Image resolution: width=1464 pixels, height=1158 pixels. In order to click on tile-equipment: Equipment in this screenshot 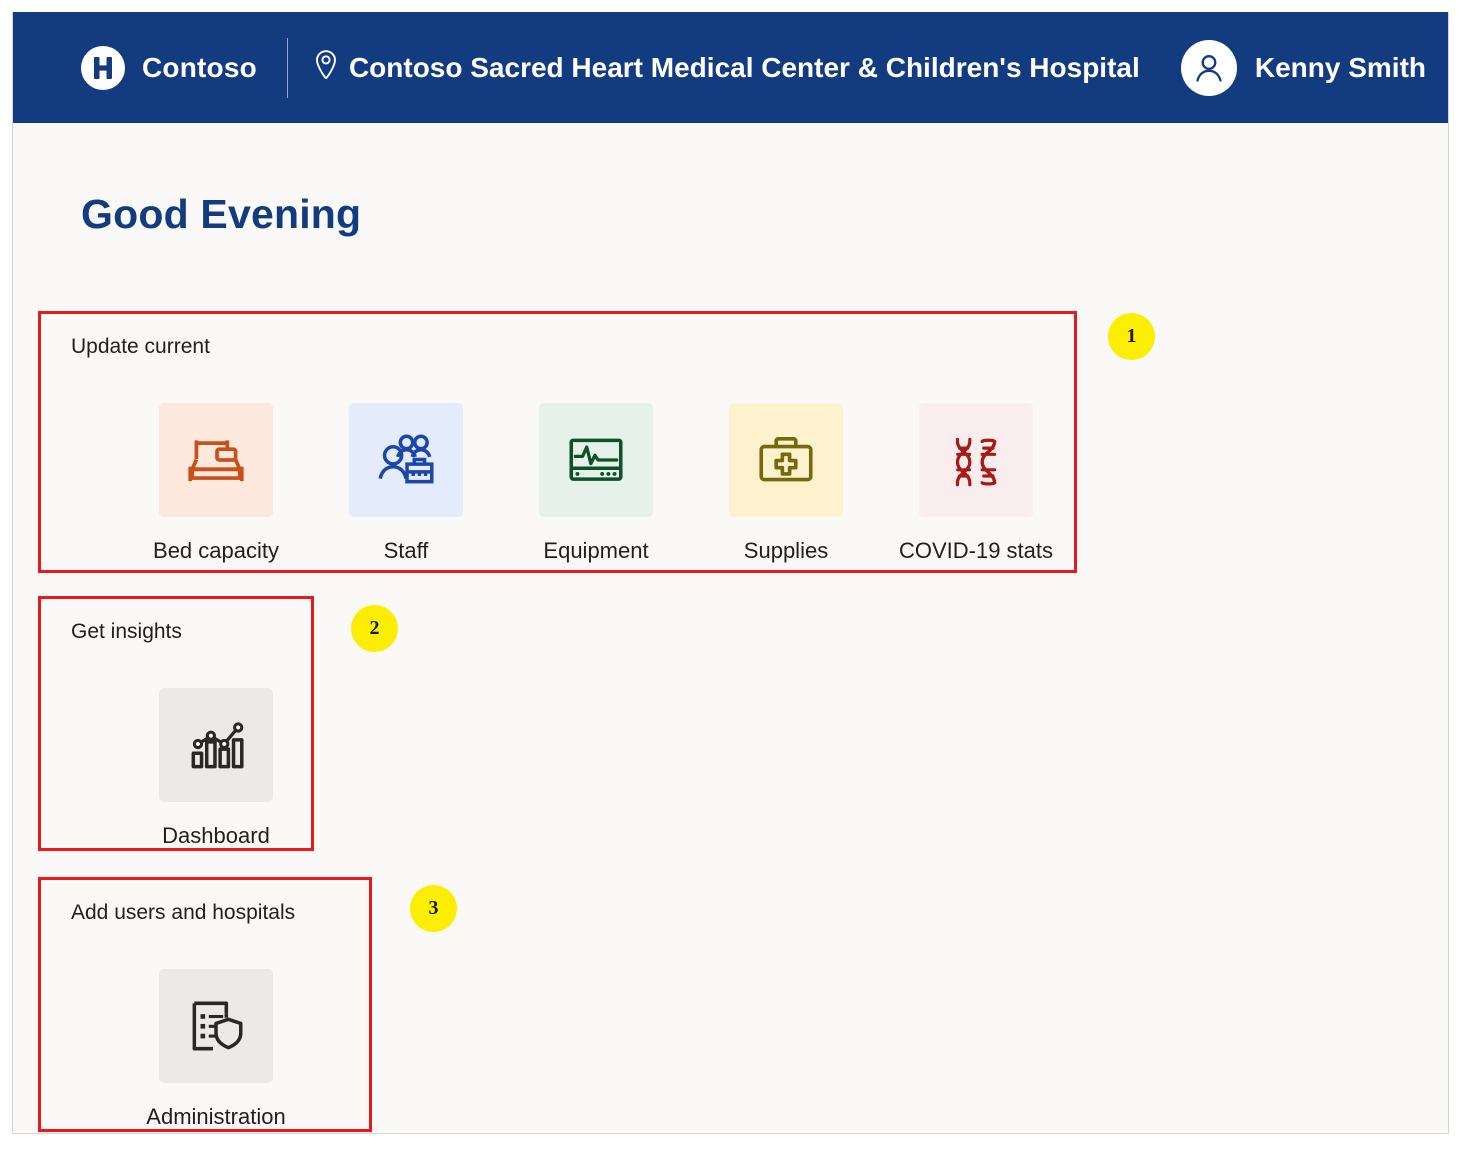, I will do `click(596, 483)`.